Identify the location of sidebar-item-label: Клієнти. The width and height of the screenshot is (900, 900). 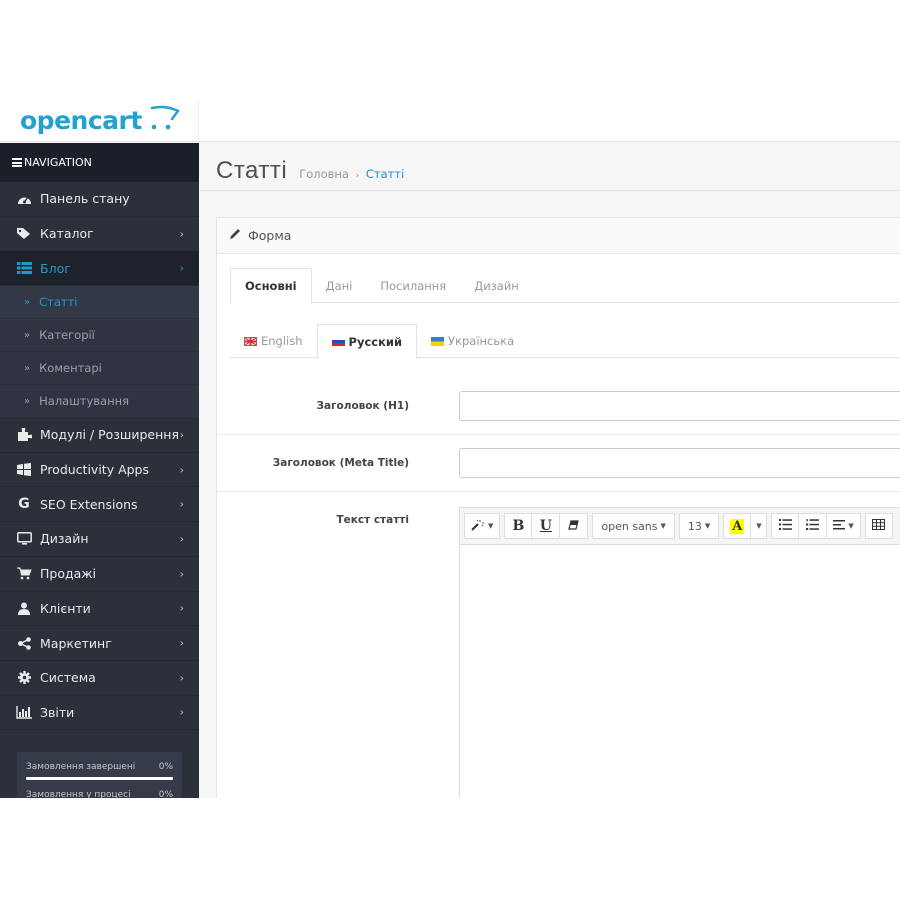
(65, 608).